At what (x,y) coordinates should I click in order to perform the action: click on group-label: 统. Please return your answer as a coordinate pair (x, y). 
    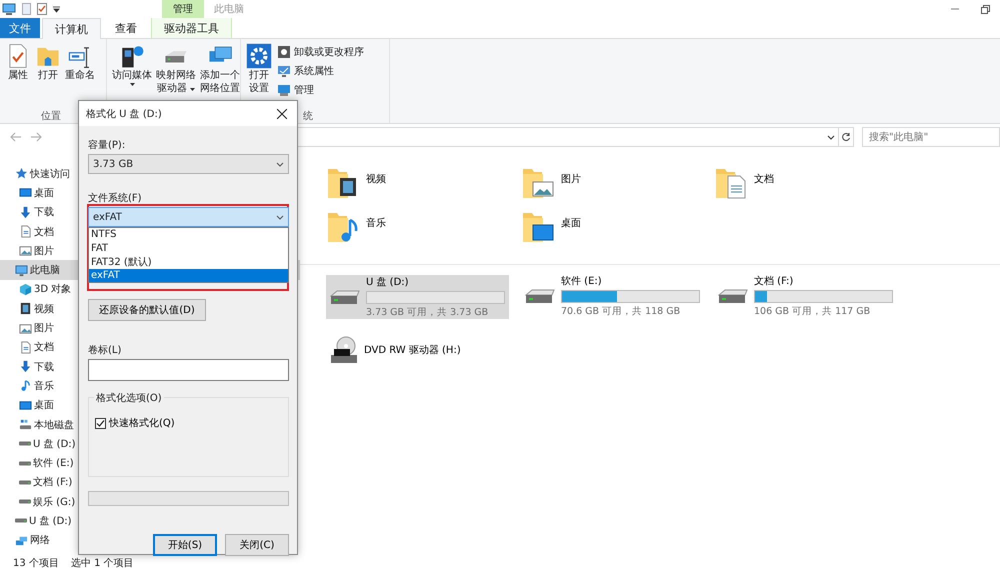
    Looking at the image, I should click on (308, 116).